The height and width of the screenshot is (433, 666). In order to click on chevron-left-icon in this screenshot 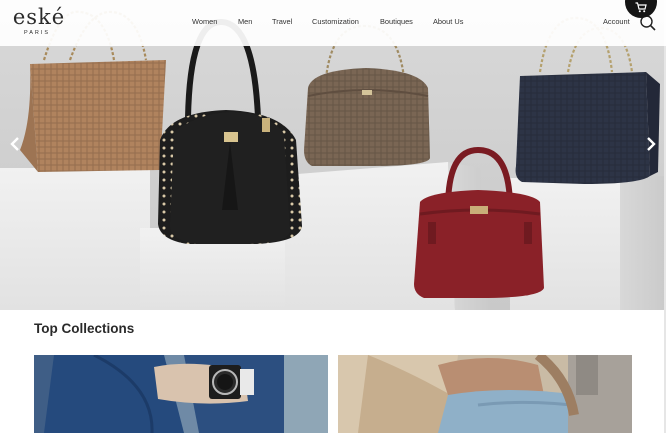, I will do `click(14, 144)`.